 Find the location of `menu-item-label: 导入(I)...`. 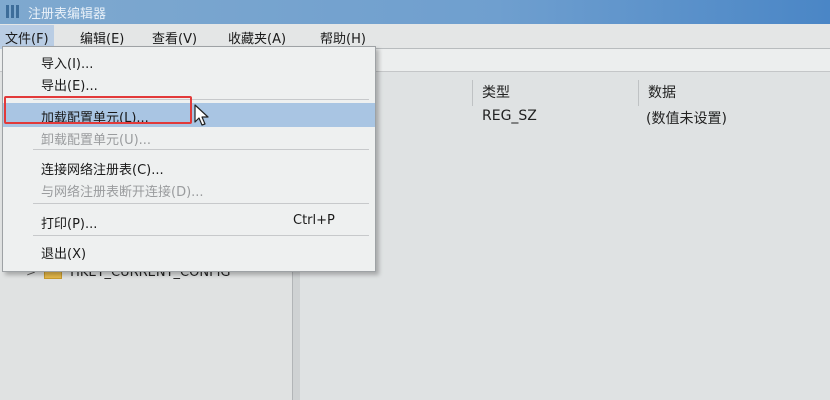

menu-item-label: 导入(I)... is located at coordinates (67, 64).